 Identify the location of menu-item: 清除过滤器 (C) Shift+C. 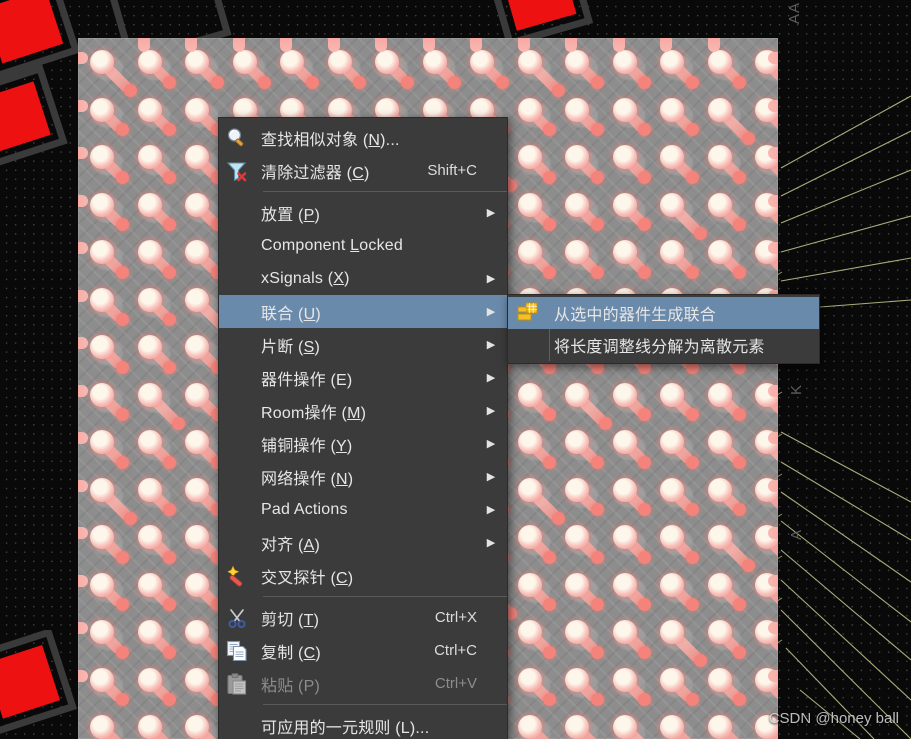
(363, 170).